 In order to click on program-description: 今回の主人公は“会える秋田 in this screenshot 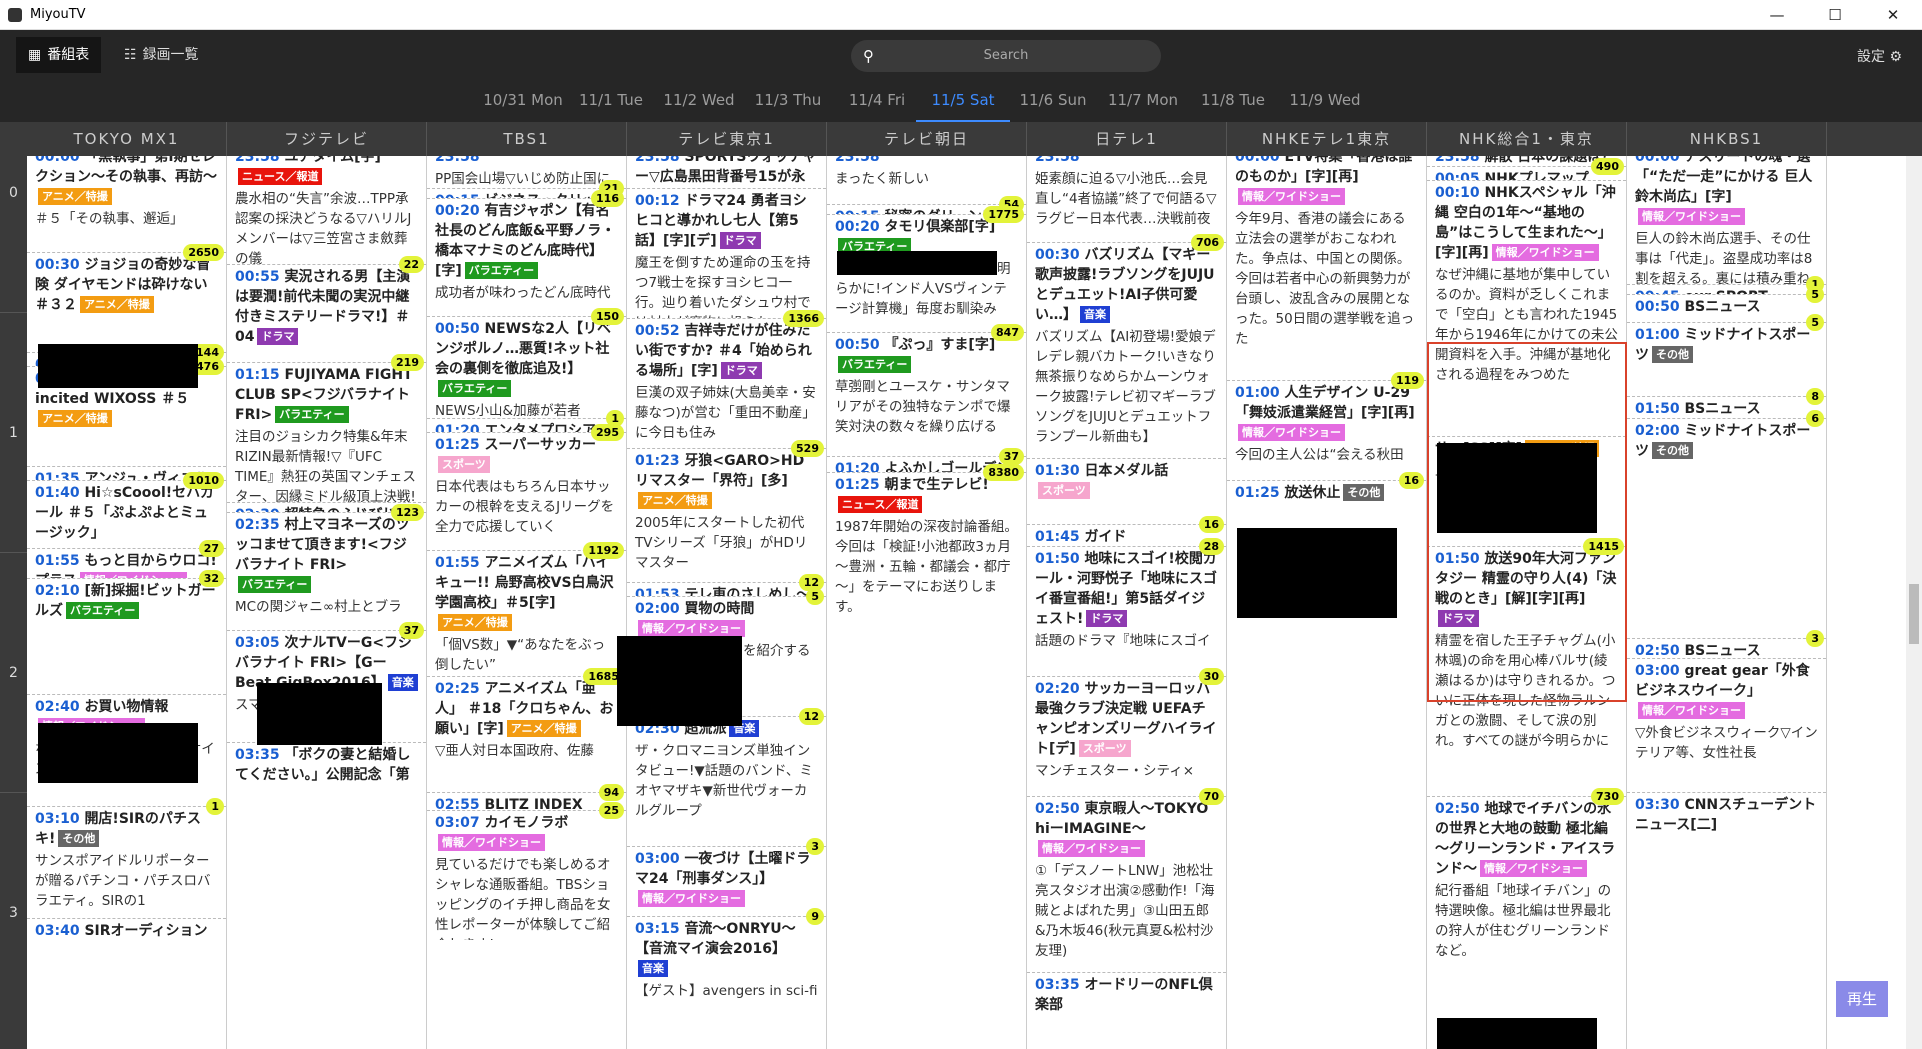, I will do `click(1319, 455)`.